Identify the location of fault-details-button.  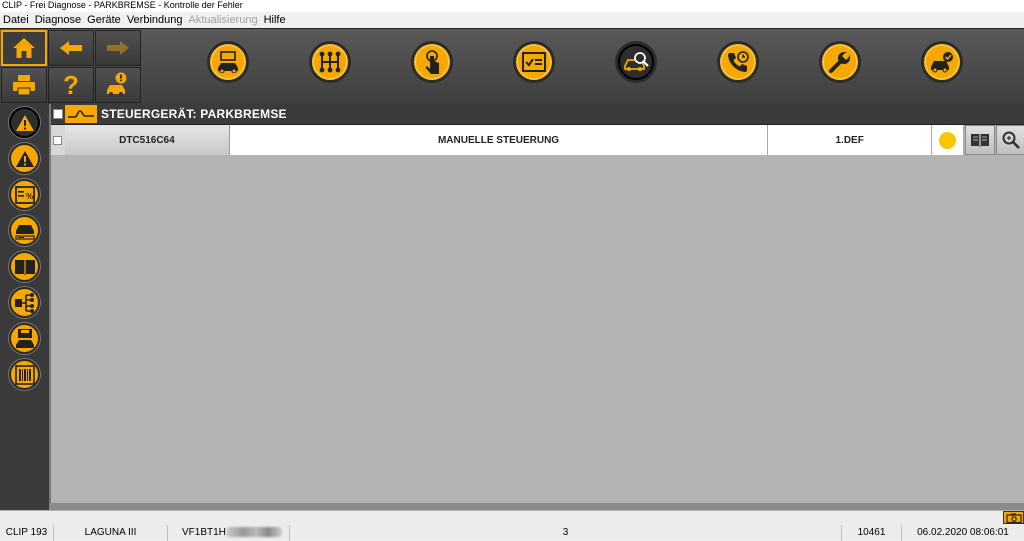
(1010, 140).